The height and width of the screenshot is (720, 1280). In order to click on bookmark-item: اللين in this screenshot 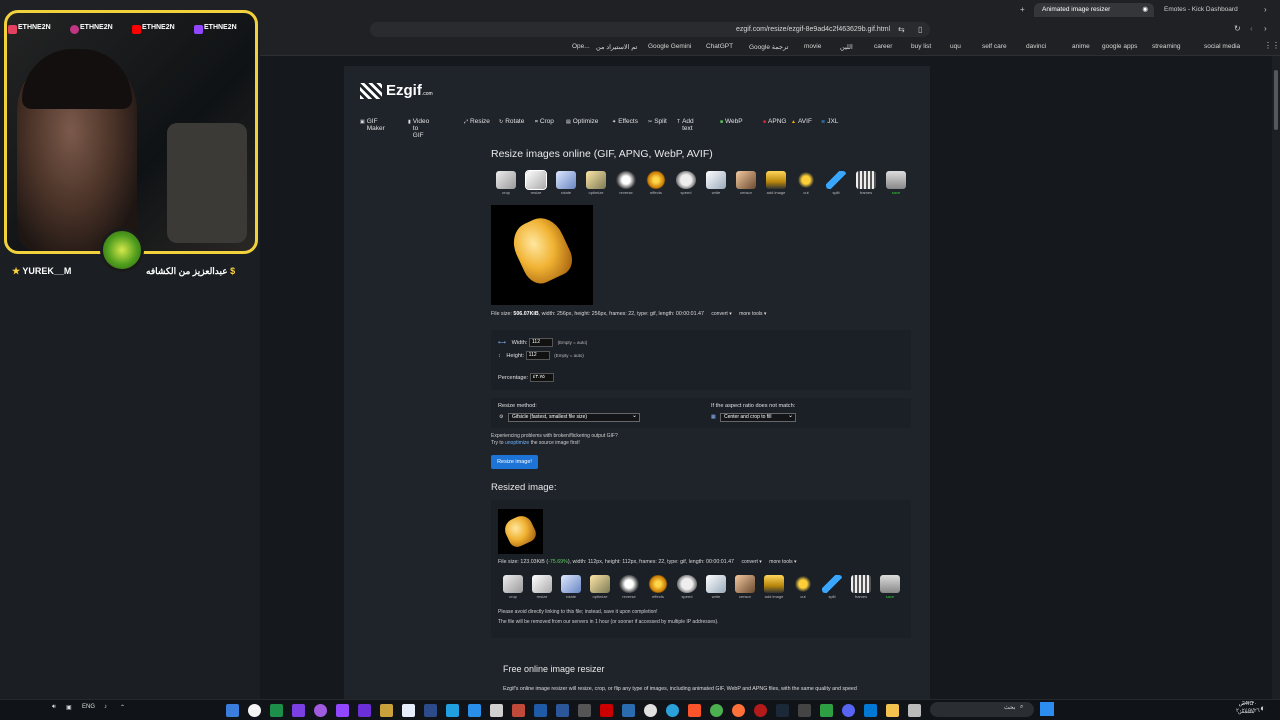, I will do `click(846, 47)`.